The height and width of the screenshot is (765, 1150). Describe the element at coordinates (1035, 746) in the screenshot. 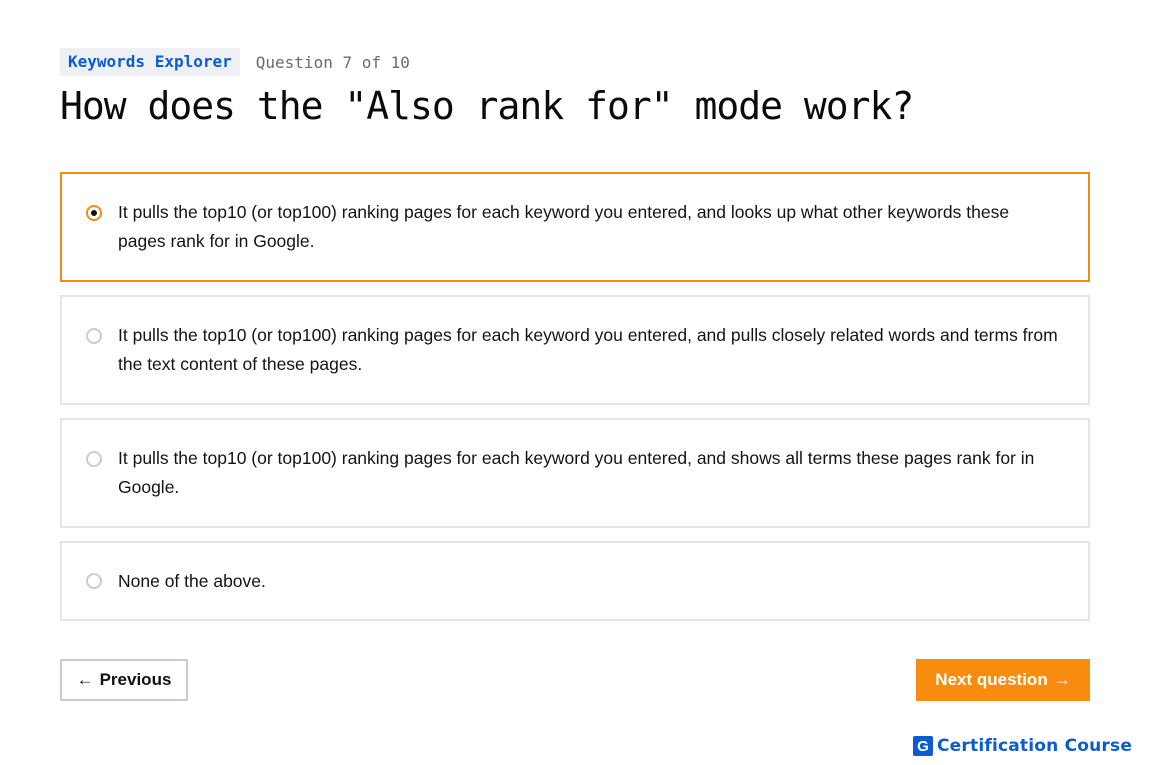

I see `brand-name: Certification Course` at that location.